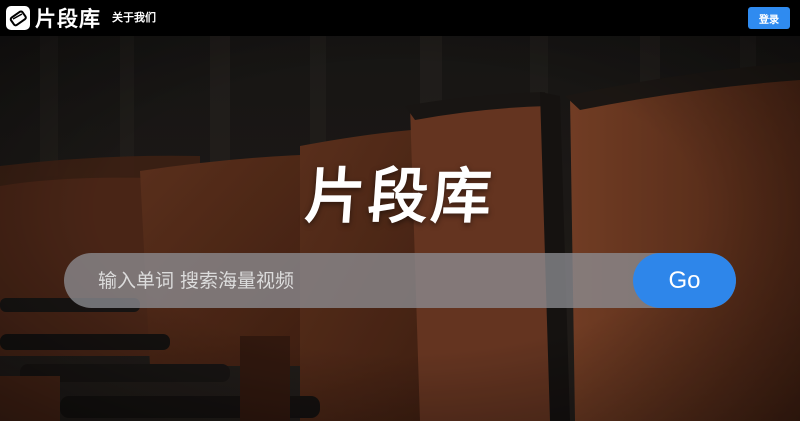 This screenshot has height=421, width=800. Describe the element at coordinates (400, 18) in the screenshot. I see `top-bar: 片段库 关于我们 登录` at that location.